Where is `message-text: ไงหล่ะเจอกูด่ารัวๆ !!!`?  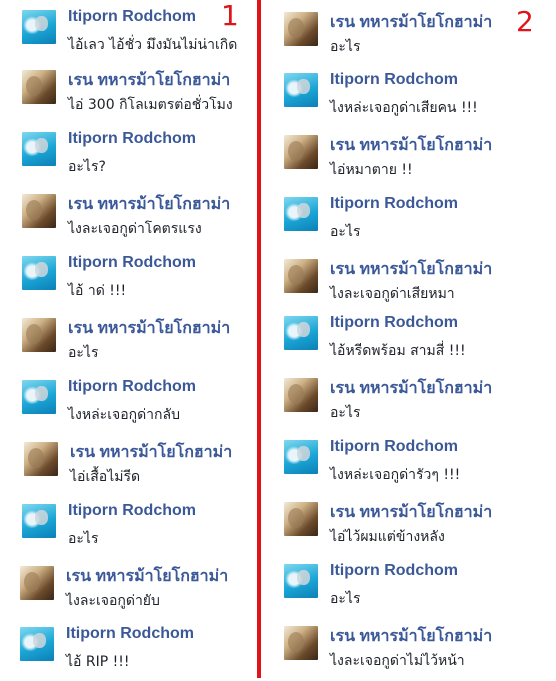
message-text: ไงหล่ะเจอกูด่ารัวๆ !!! is located at coordinates (395, 475).